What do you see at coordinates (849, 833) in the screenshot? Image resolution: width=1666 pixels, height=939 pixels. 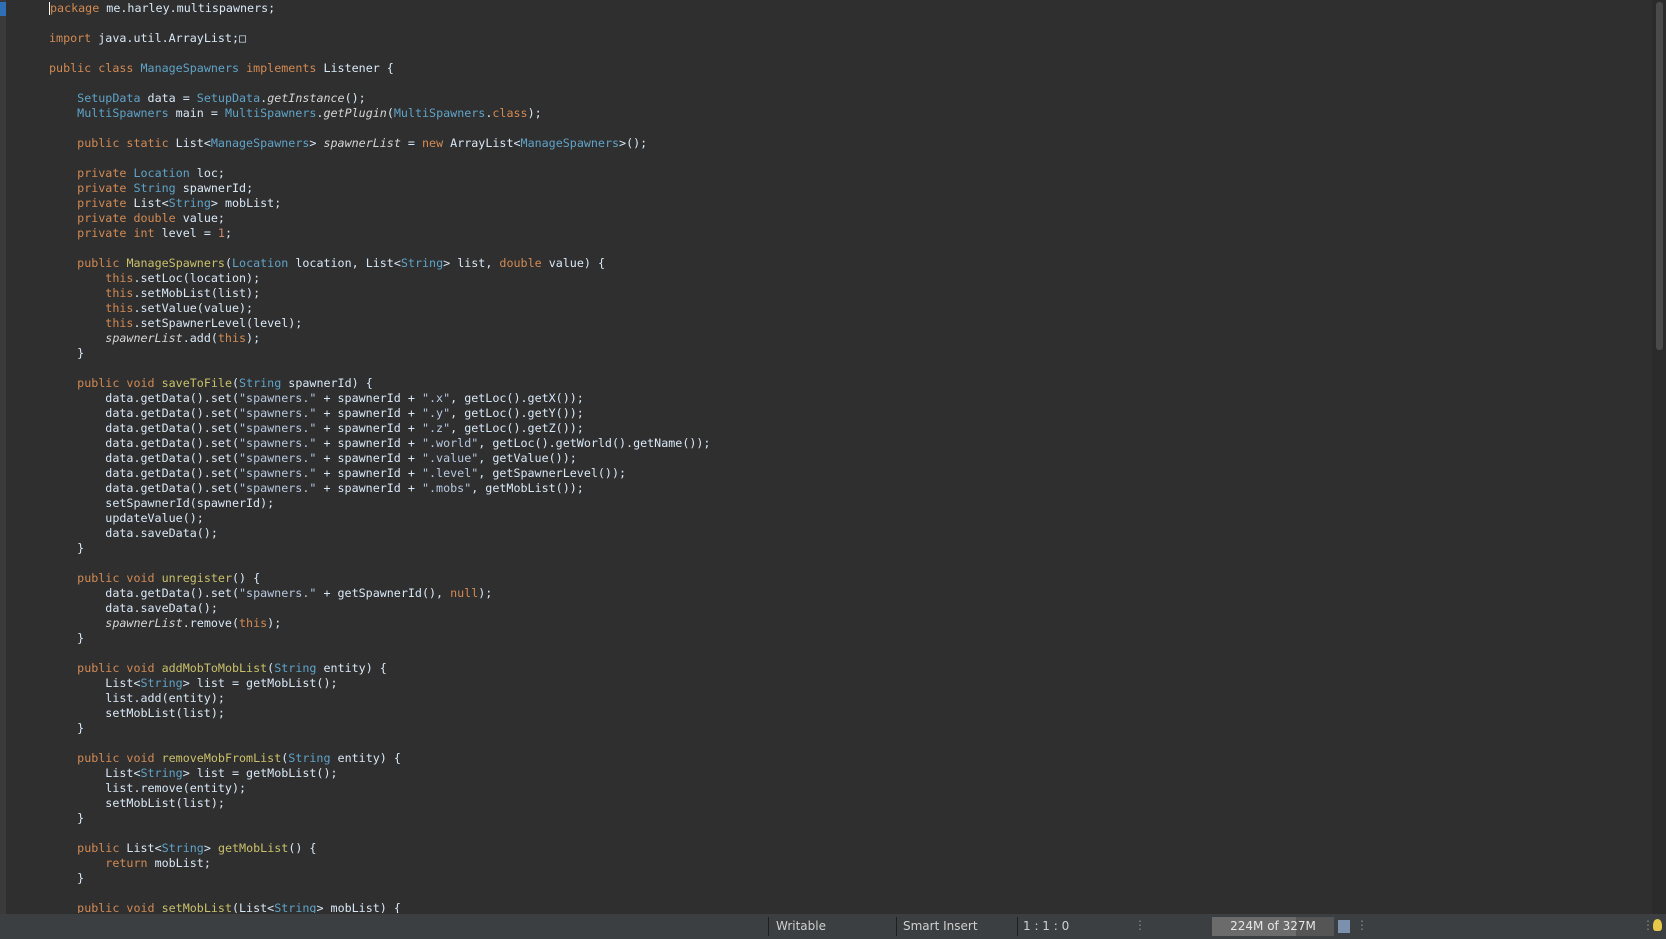 I see `code-line: 63` at bounding box center [849, 833].